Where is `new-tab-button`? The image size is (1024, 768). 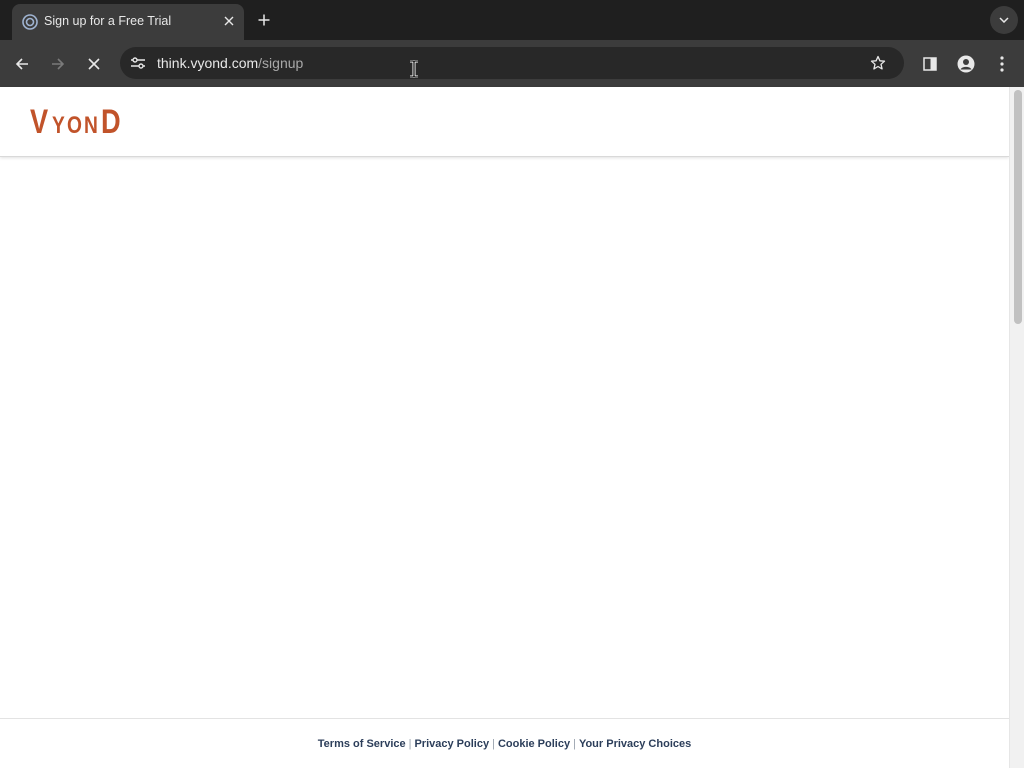
new-tab-button is located at coordinates (264, 20).